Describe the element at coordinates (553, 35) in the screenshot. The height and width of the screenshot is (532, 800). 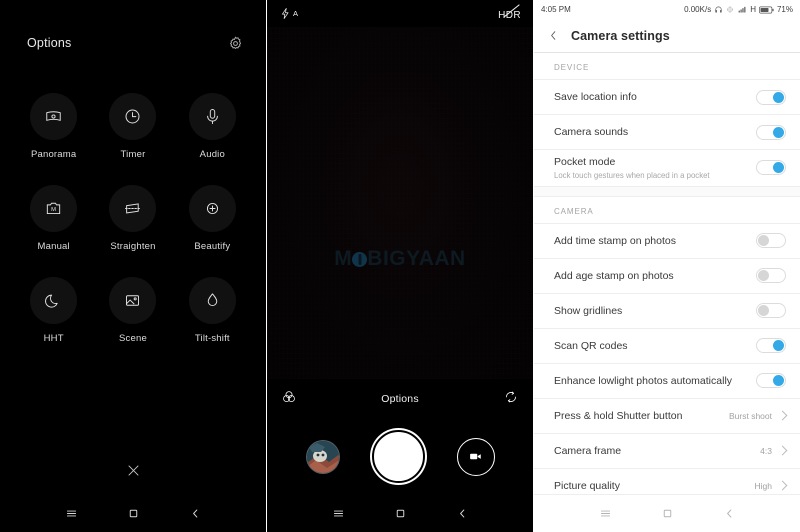
I see `back-chevron-icon` at that location.